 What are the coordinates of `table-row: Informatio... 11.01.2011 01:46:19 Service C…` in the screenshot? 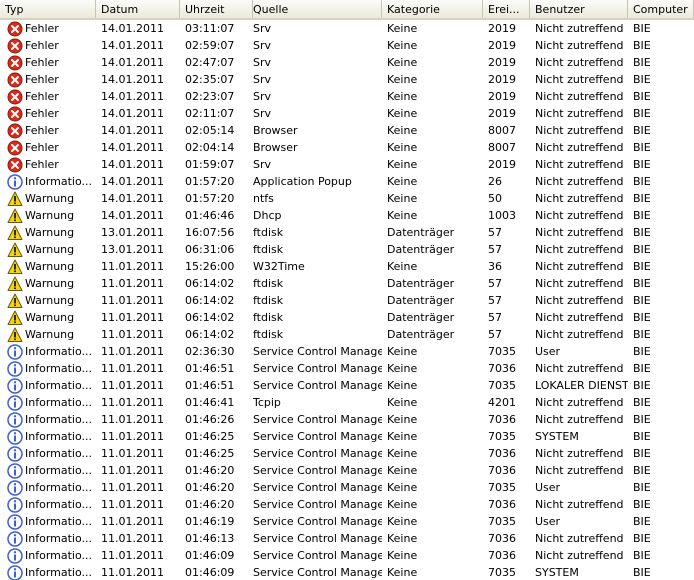 It's located at (347, 521).